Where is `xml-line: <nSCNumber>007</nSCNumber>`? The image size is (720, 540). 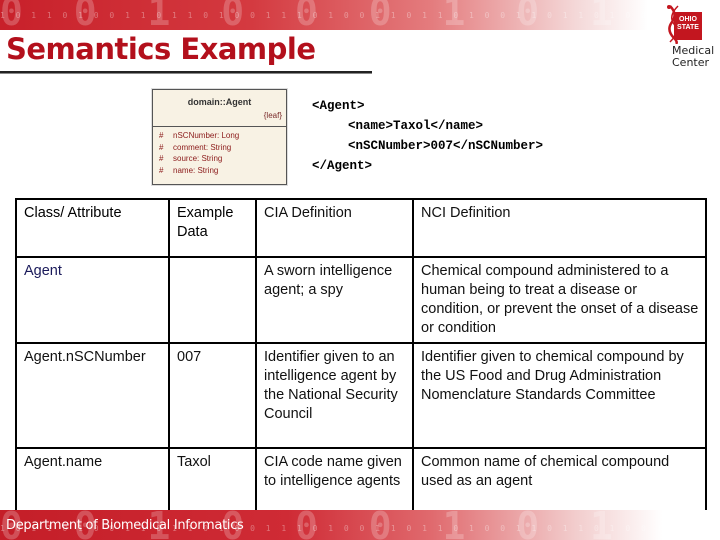 xml-line: <nSCNumber>007</nSCNumber> is located at coordinates (446, 146).